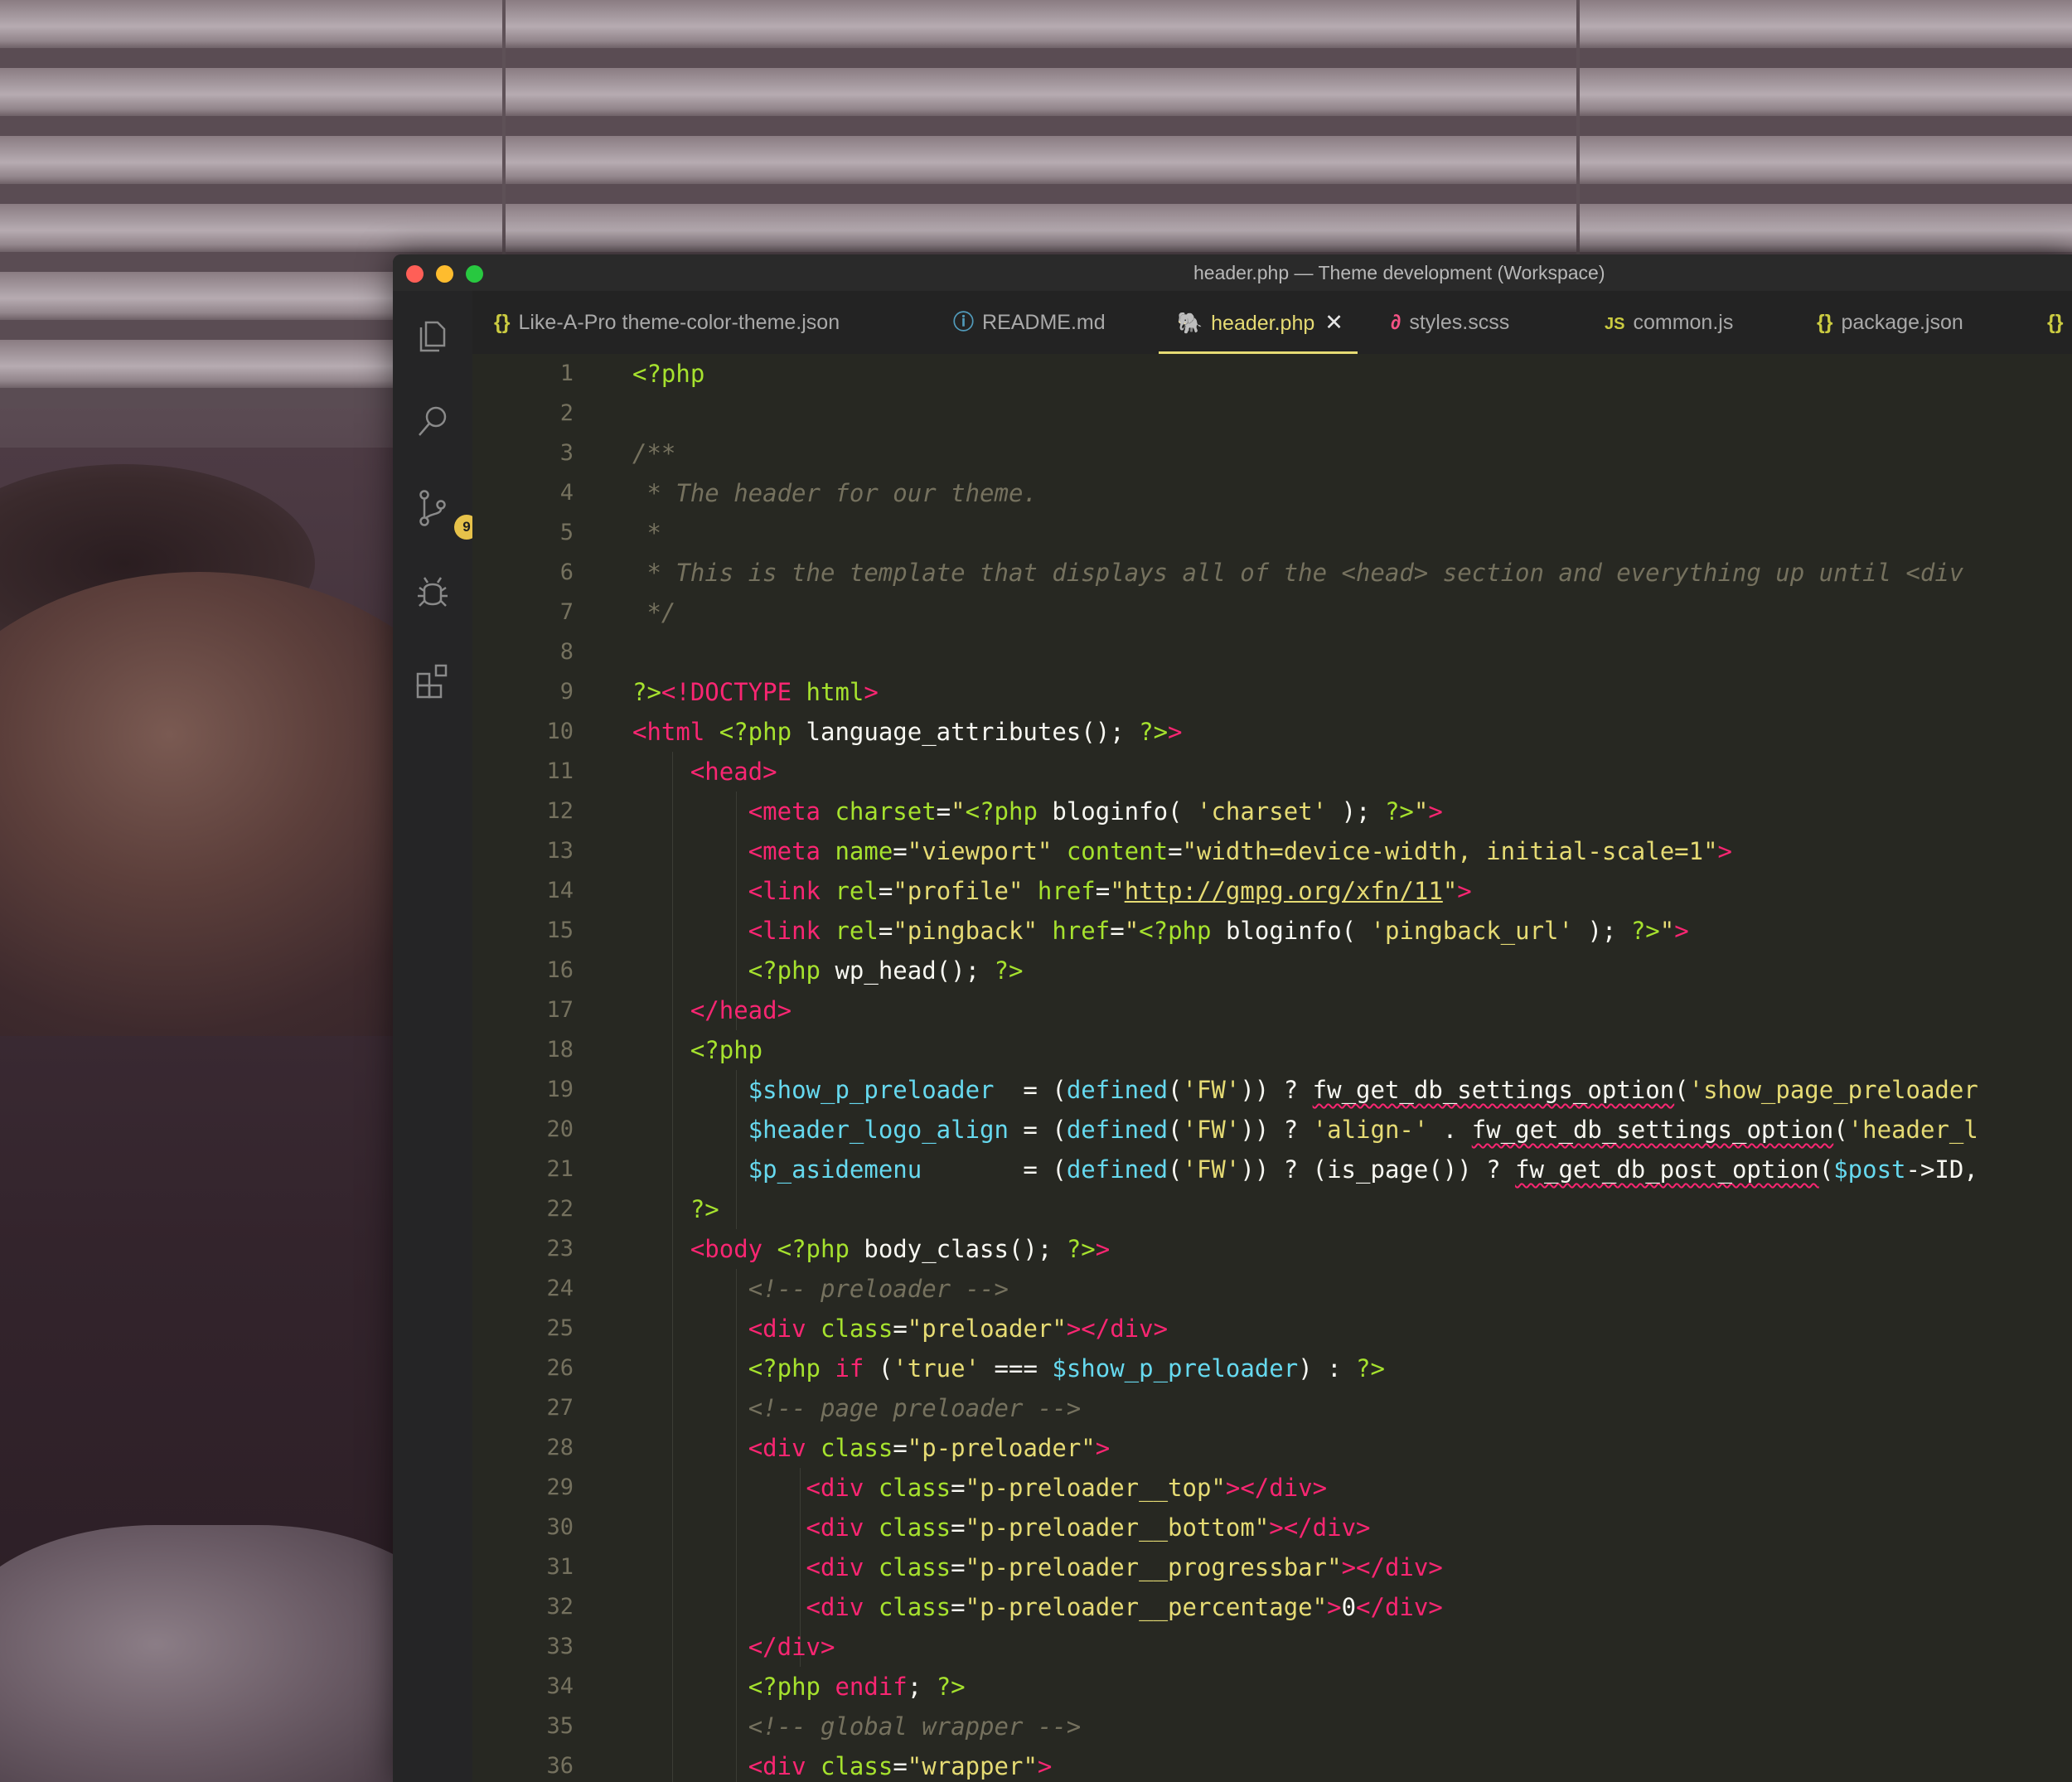  What do you see at coordinates (1016, 1368) in the screenshot?
I see `code-token: ===` at bounding box center [1016, 1368].